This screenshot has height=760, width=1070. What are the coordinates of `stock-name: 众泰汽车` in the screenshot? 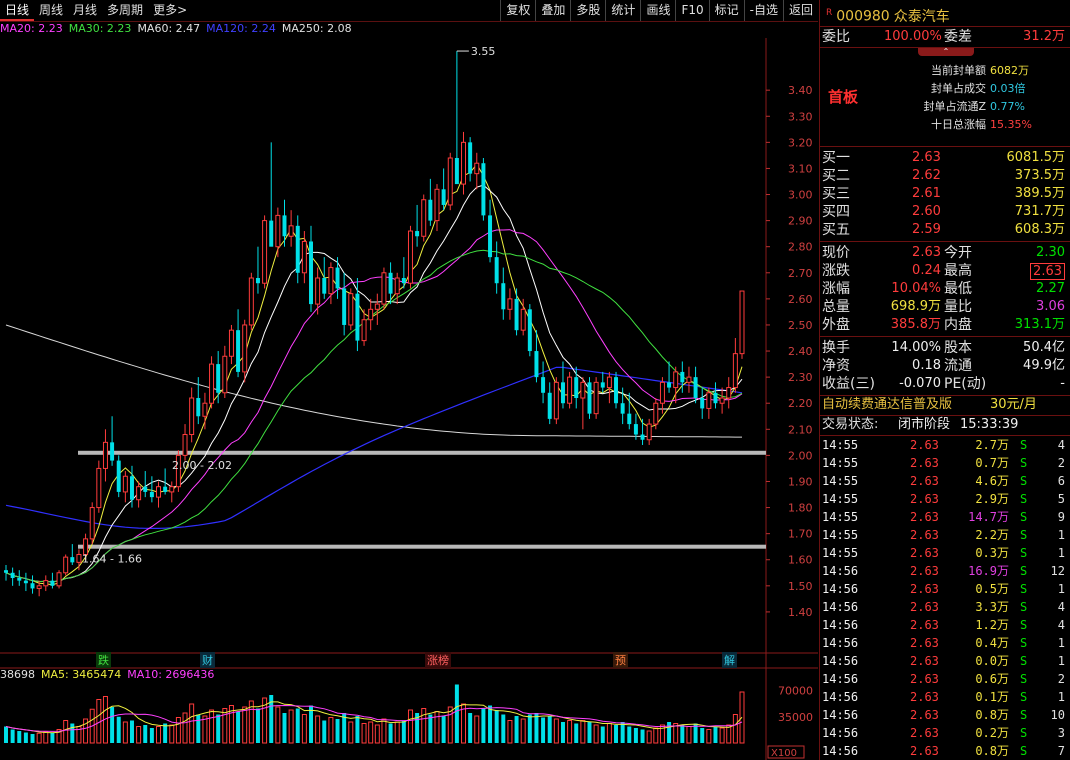 It's located at (922, 17).